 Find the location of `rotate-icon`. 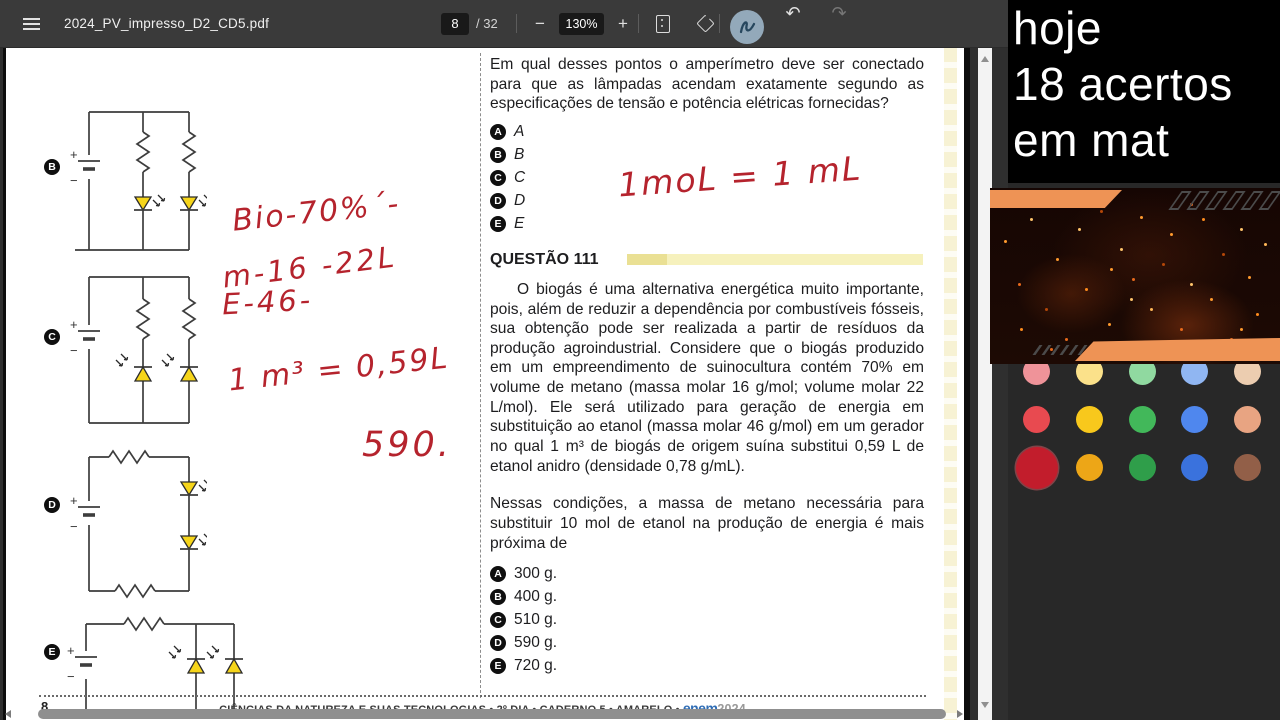

rotate-icon is located at coordinates (705, 23).